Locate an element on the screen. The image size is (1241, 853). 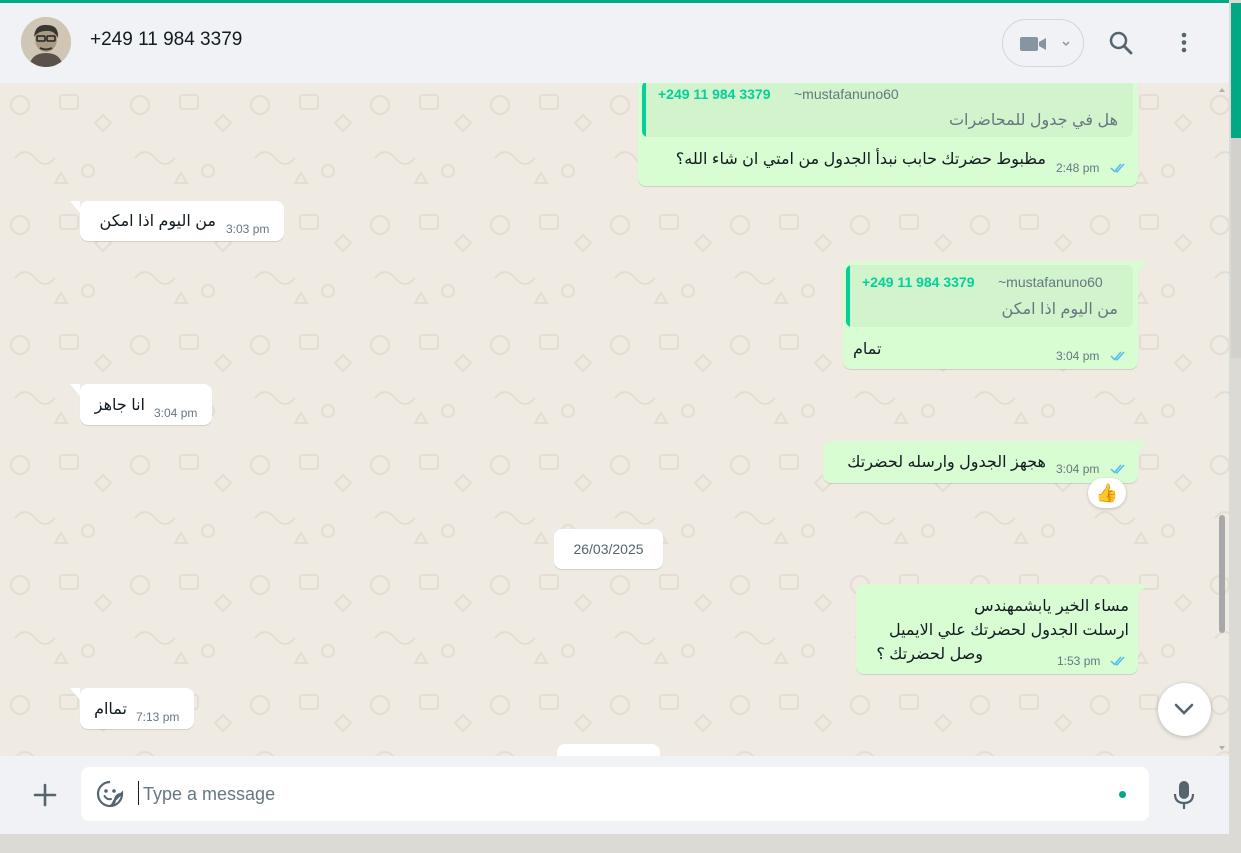
menu-button is located at coordinates (1184, 45).